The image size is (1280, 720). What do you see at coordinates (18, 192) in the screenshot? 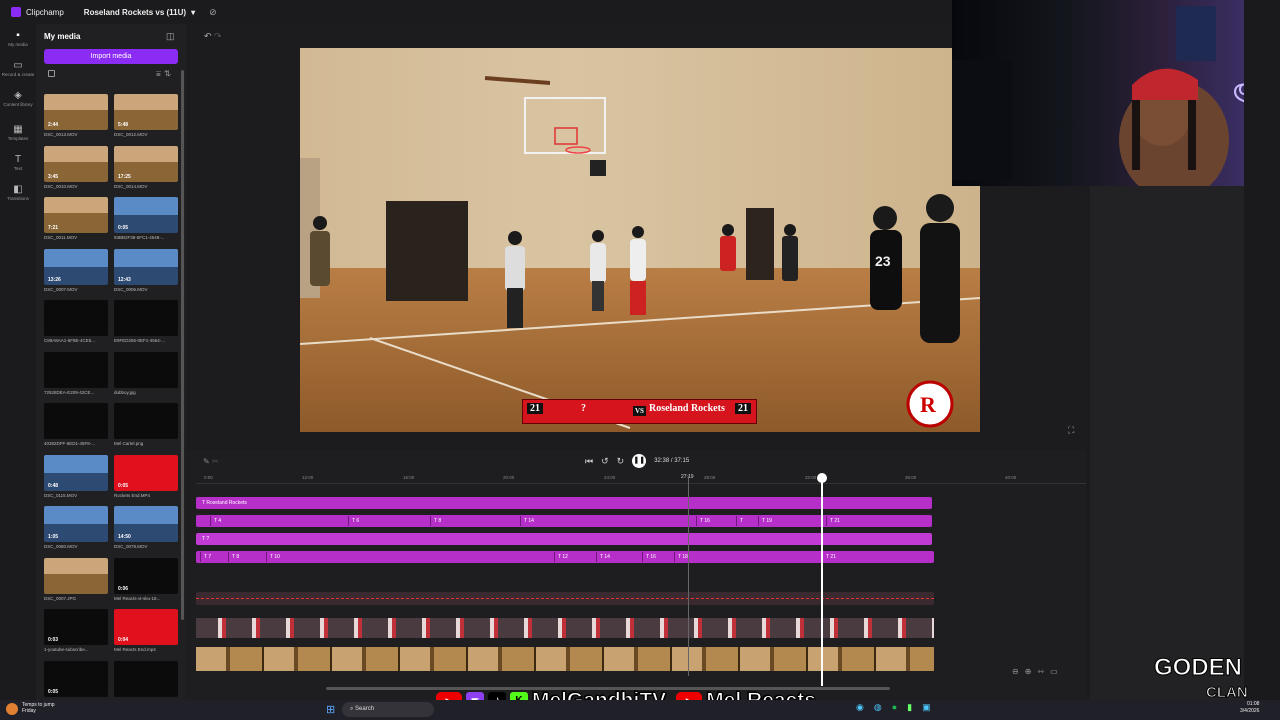
I see `rail-transitions: ◧ Transitions` at bounding box center [18, 192].